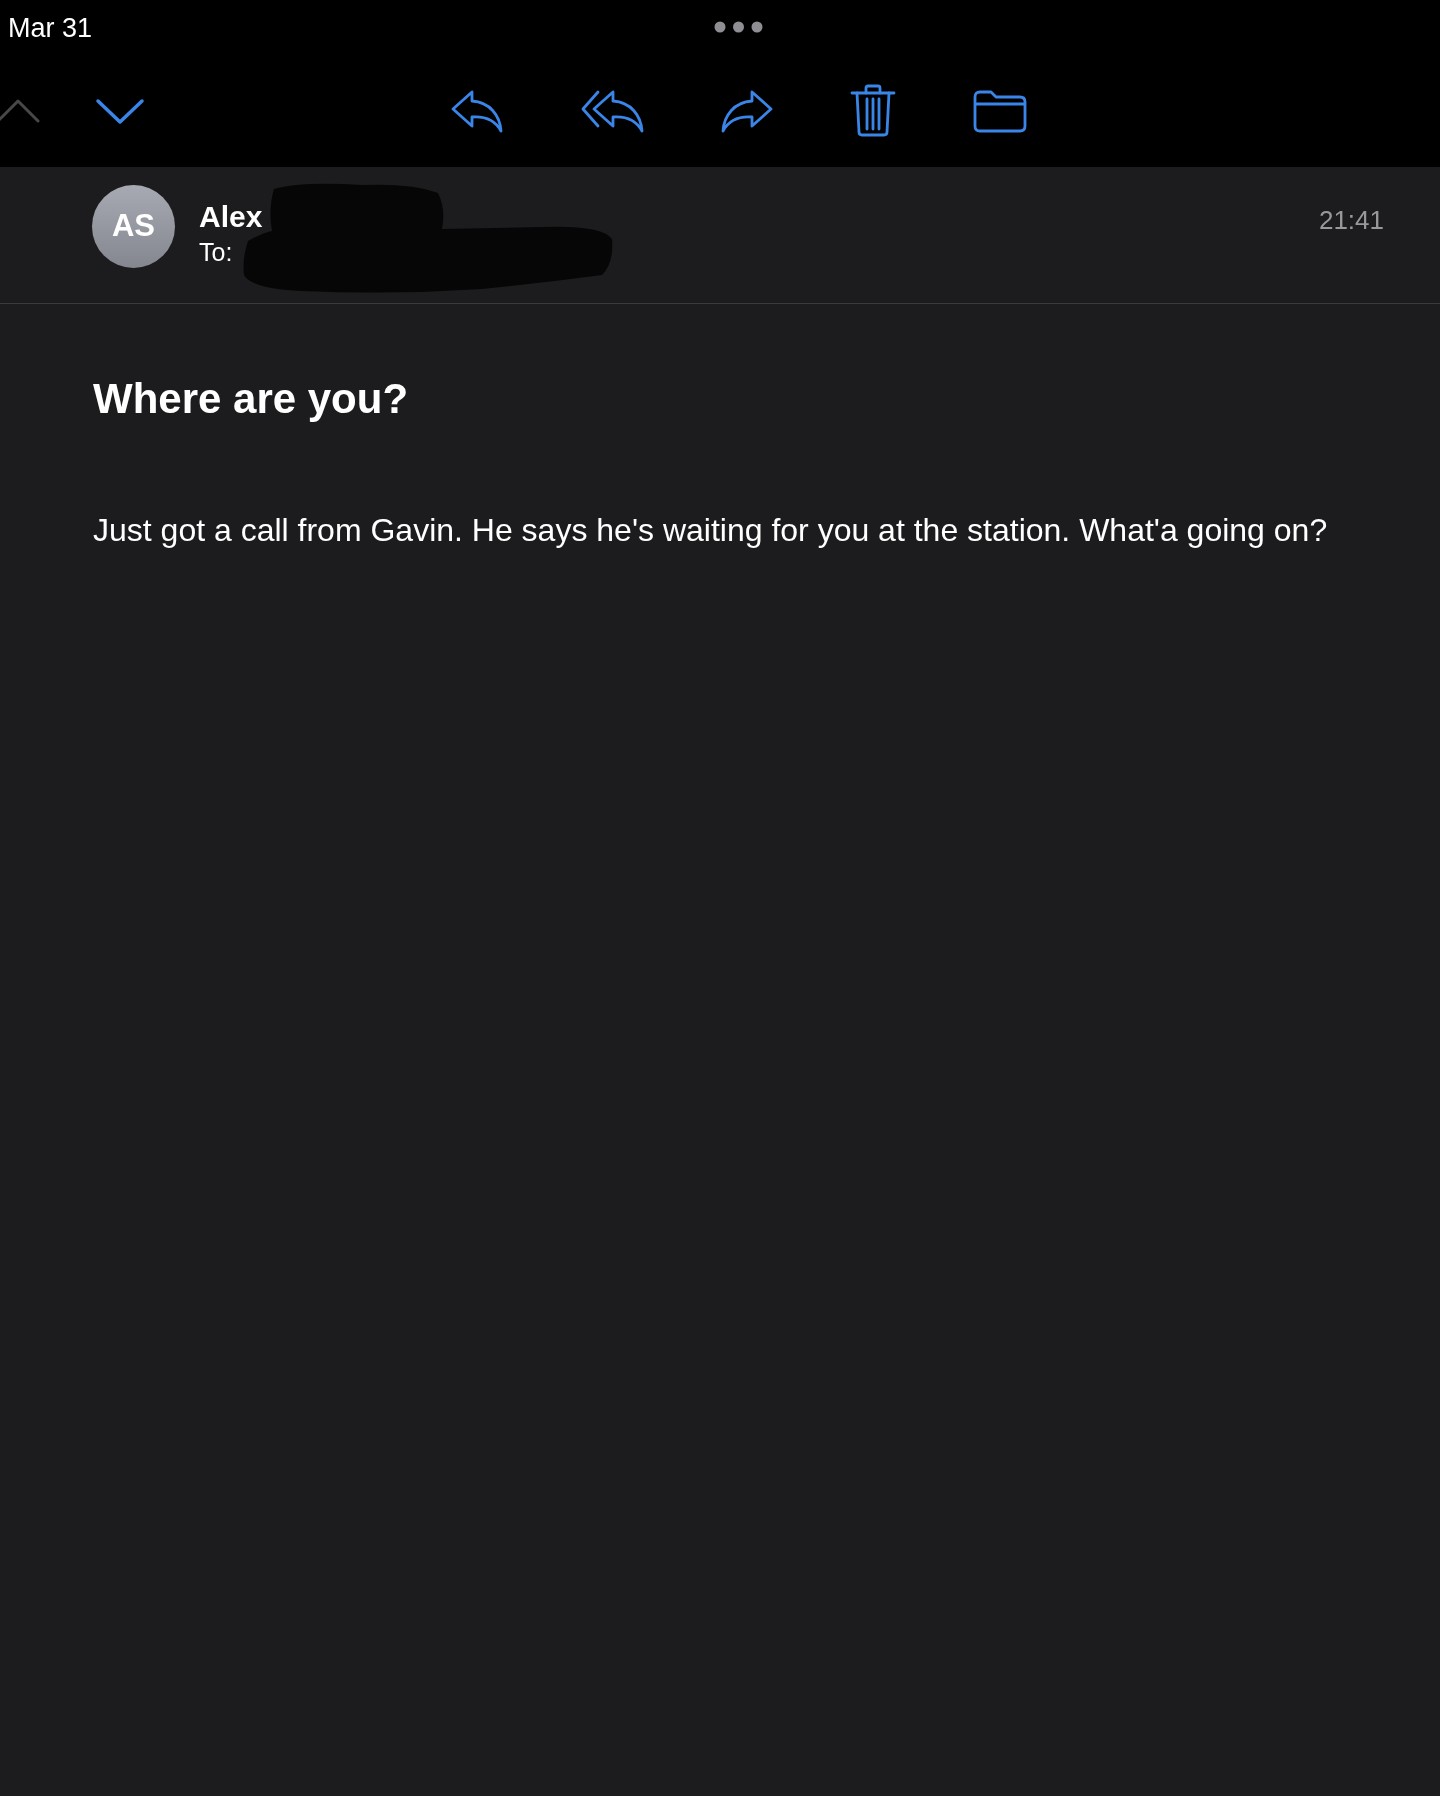 The width and height of the screenshot is (1440, 1796). Describe the element at coordinates (873, 111) in the screenshot. I see `trash-icon` at that location.